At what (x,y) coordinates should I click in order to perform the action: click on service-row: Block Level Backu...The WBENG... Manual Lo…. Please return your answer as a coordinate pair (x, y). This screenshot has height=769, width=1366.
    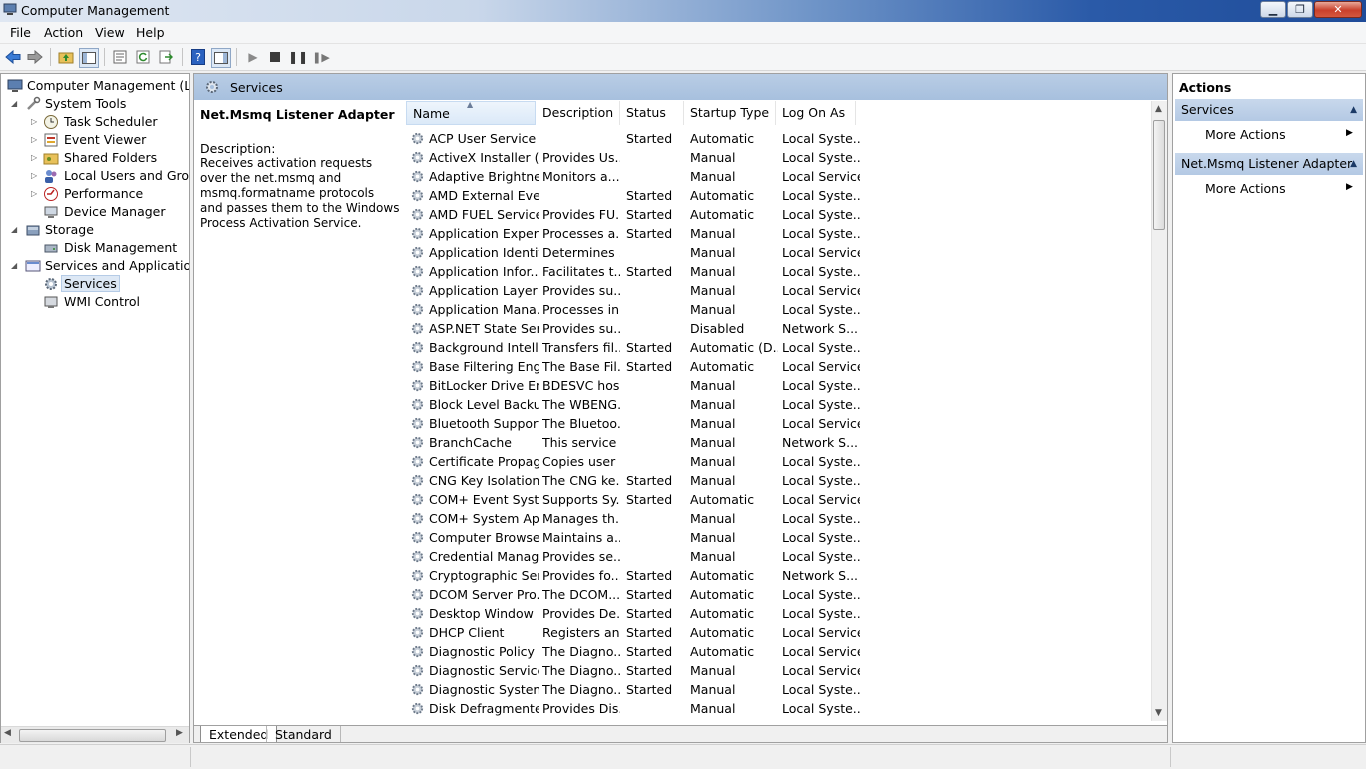
    Looking at the image, I should click on (776, 404).